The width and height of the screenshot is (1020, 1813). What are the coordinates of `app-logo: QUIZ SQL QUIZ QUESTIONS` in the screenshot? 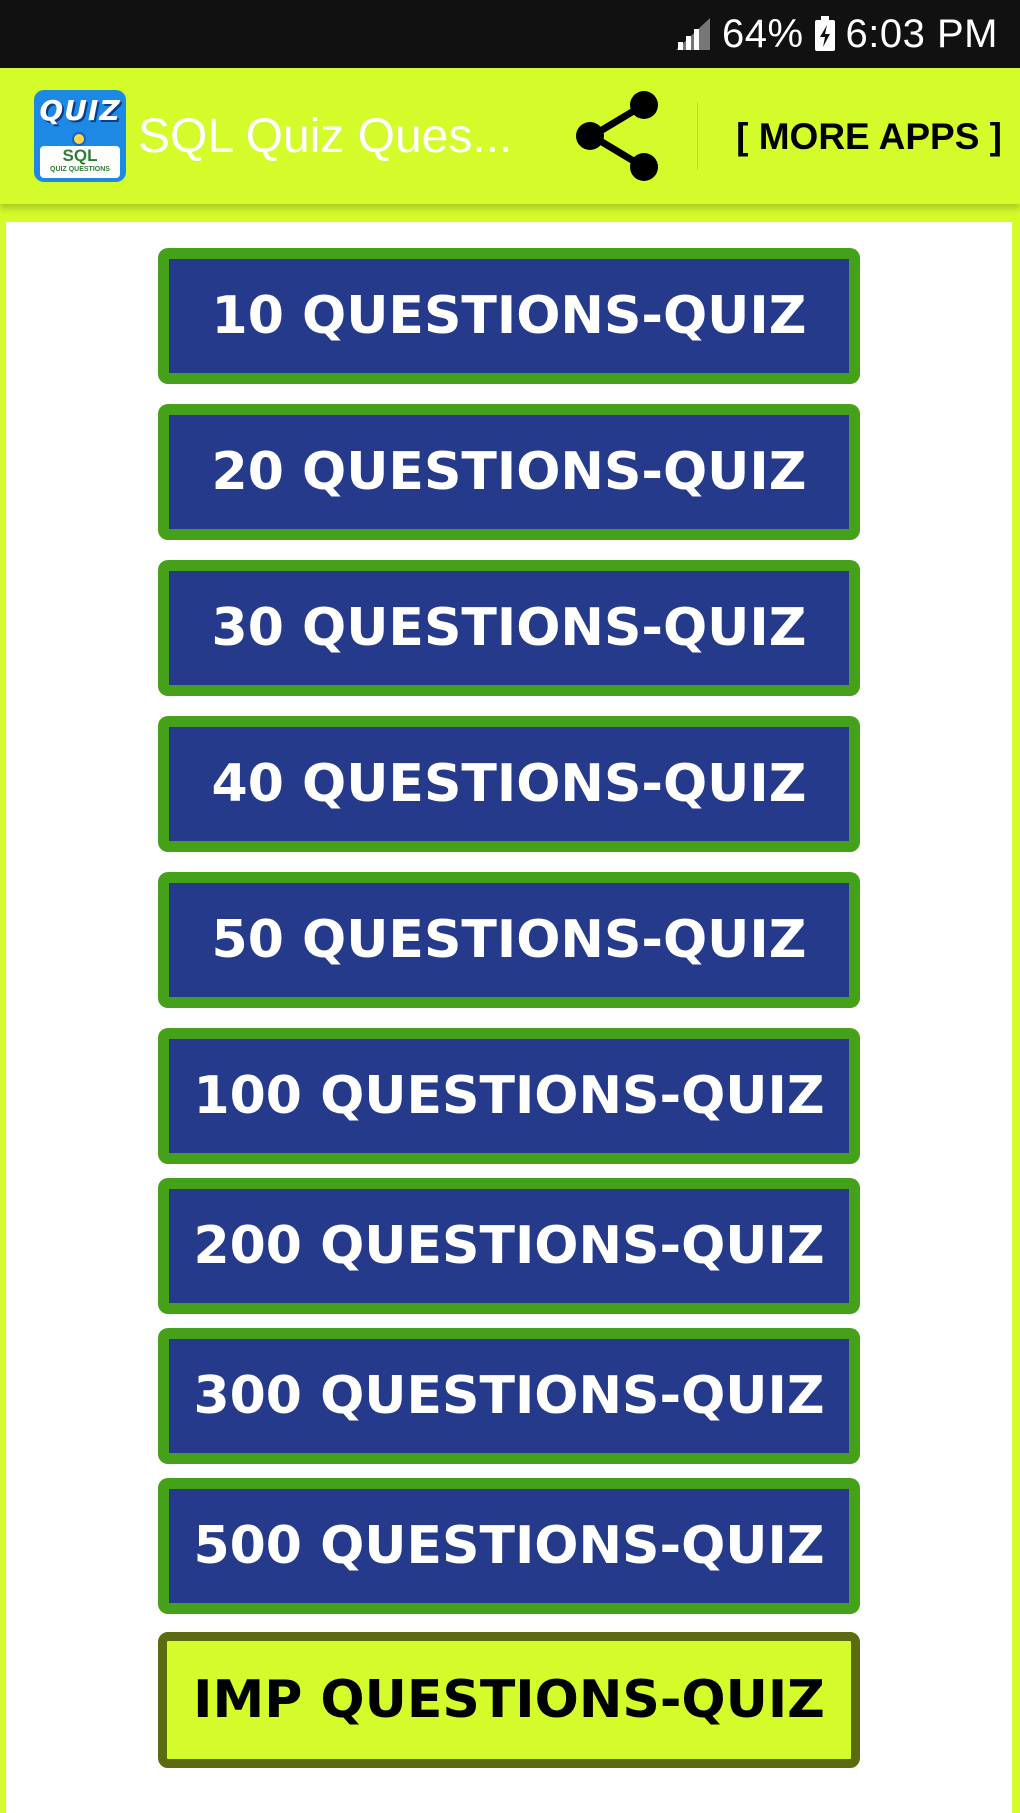 It's located at (80, 136).